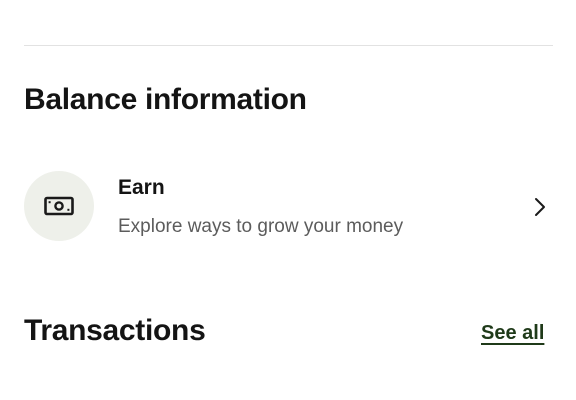 This screenshot has height=400, width=576. Describe the element at coordinates (540, 207) in the screenshot. I see `chevron-right-icon` at that location.